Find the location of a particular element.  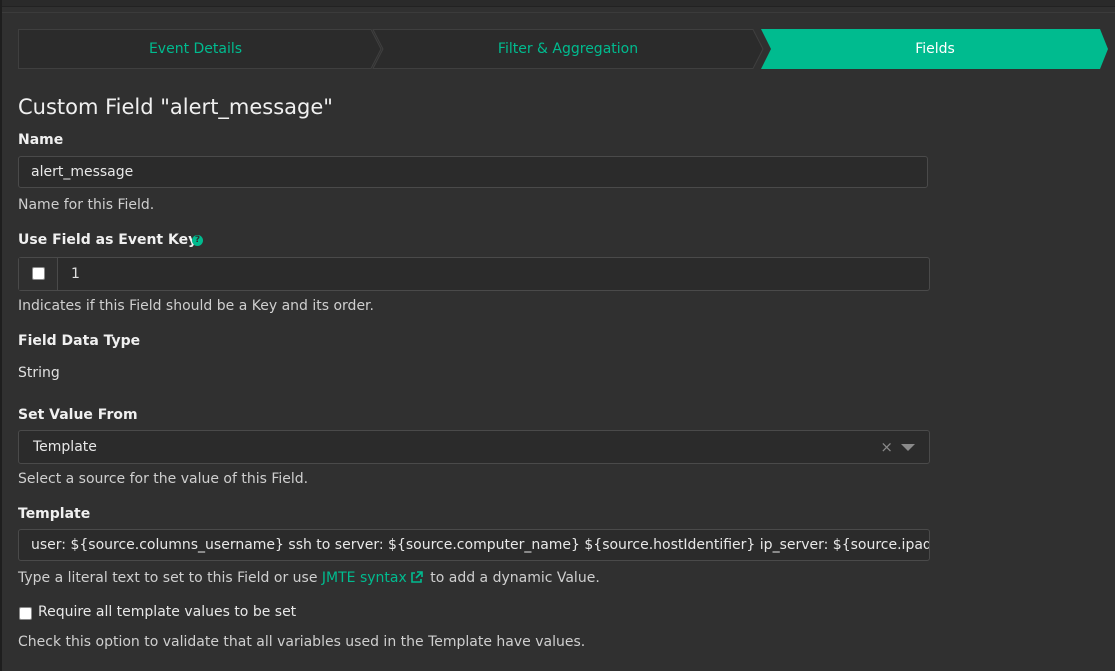

page-title: Custom Field "alert_message" is located at coordinates (175, 107).